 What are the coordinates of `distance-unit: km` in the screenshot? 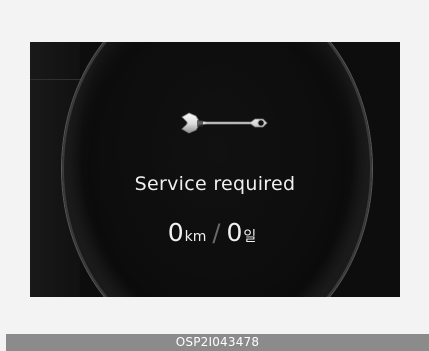 It's located at (195, 237).